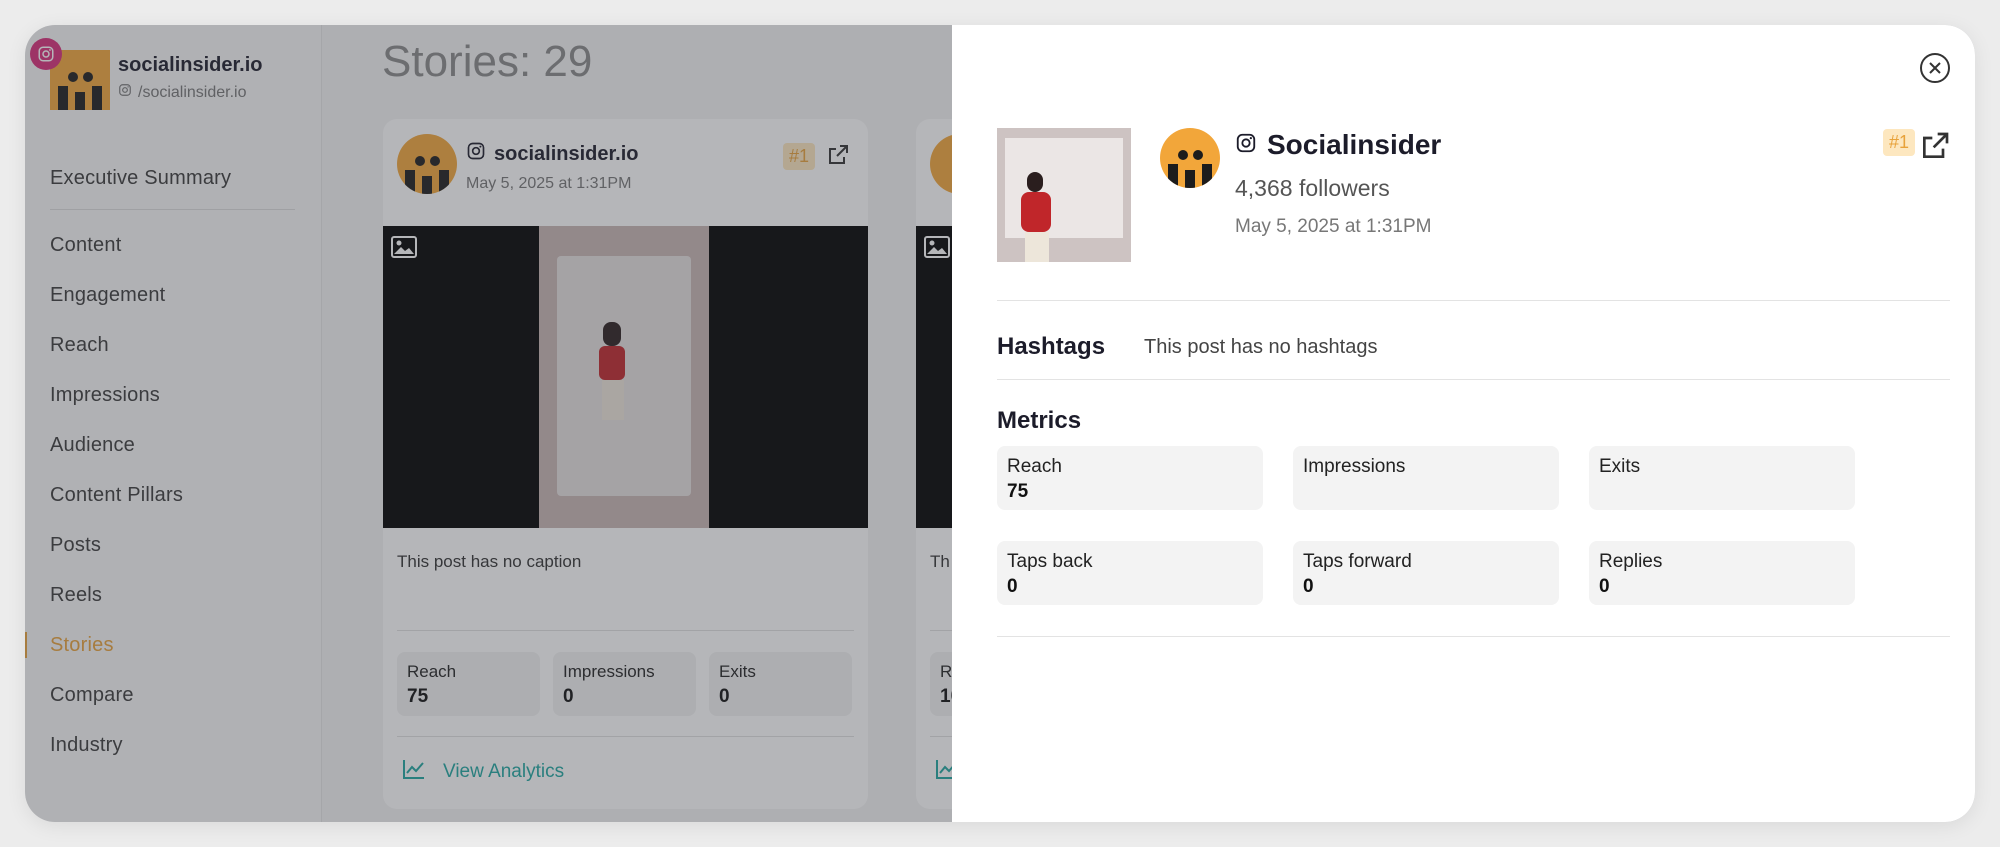 The height and width of the screenshot is (847, 2000). What do you see at coordinates (1261, 347) in the screenshot?
I see `hashtags-text: This post has no hashtags` at bounding box center [1261, 347].